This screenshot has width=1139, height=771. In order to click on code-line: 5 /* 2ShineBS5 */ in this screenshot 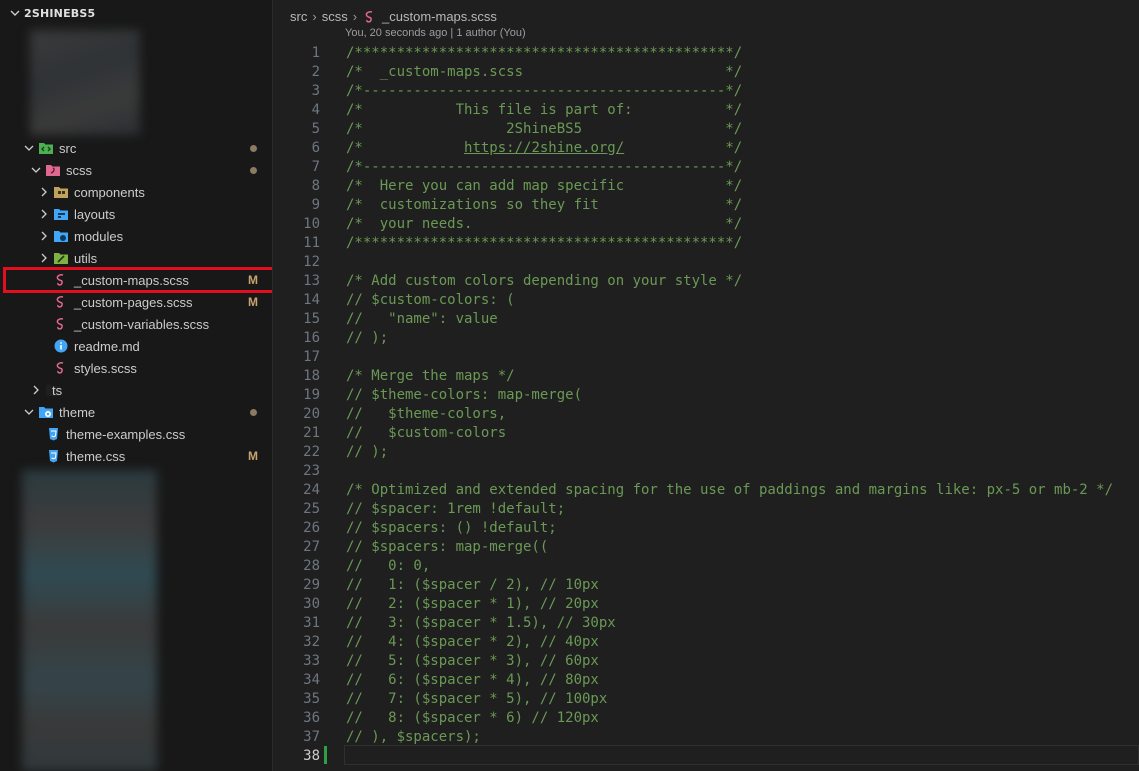, I will do `click(706, 128)`.